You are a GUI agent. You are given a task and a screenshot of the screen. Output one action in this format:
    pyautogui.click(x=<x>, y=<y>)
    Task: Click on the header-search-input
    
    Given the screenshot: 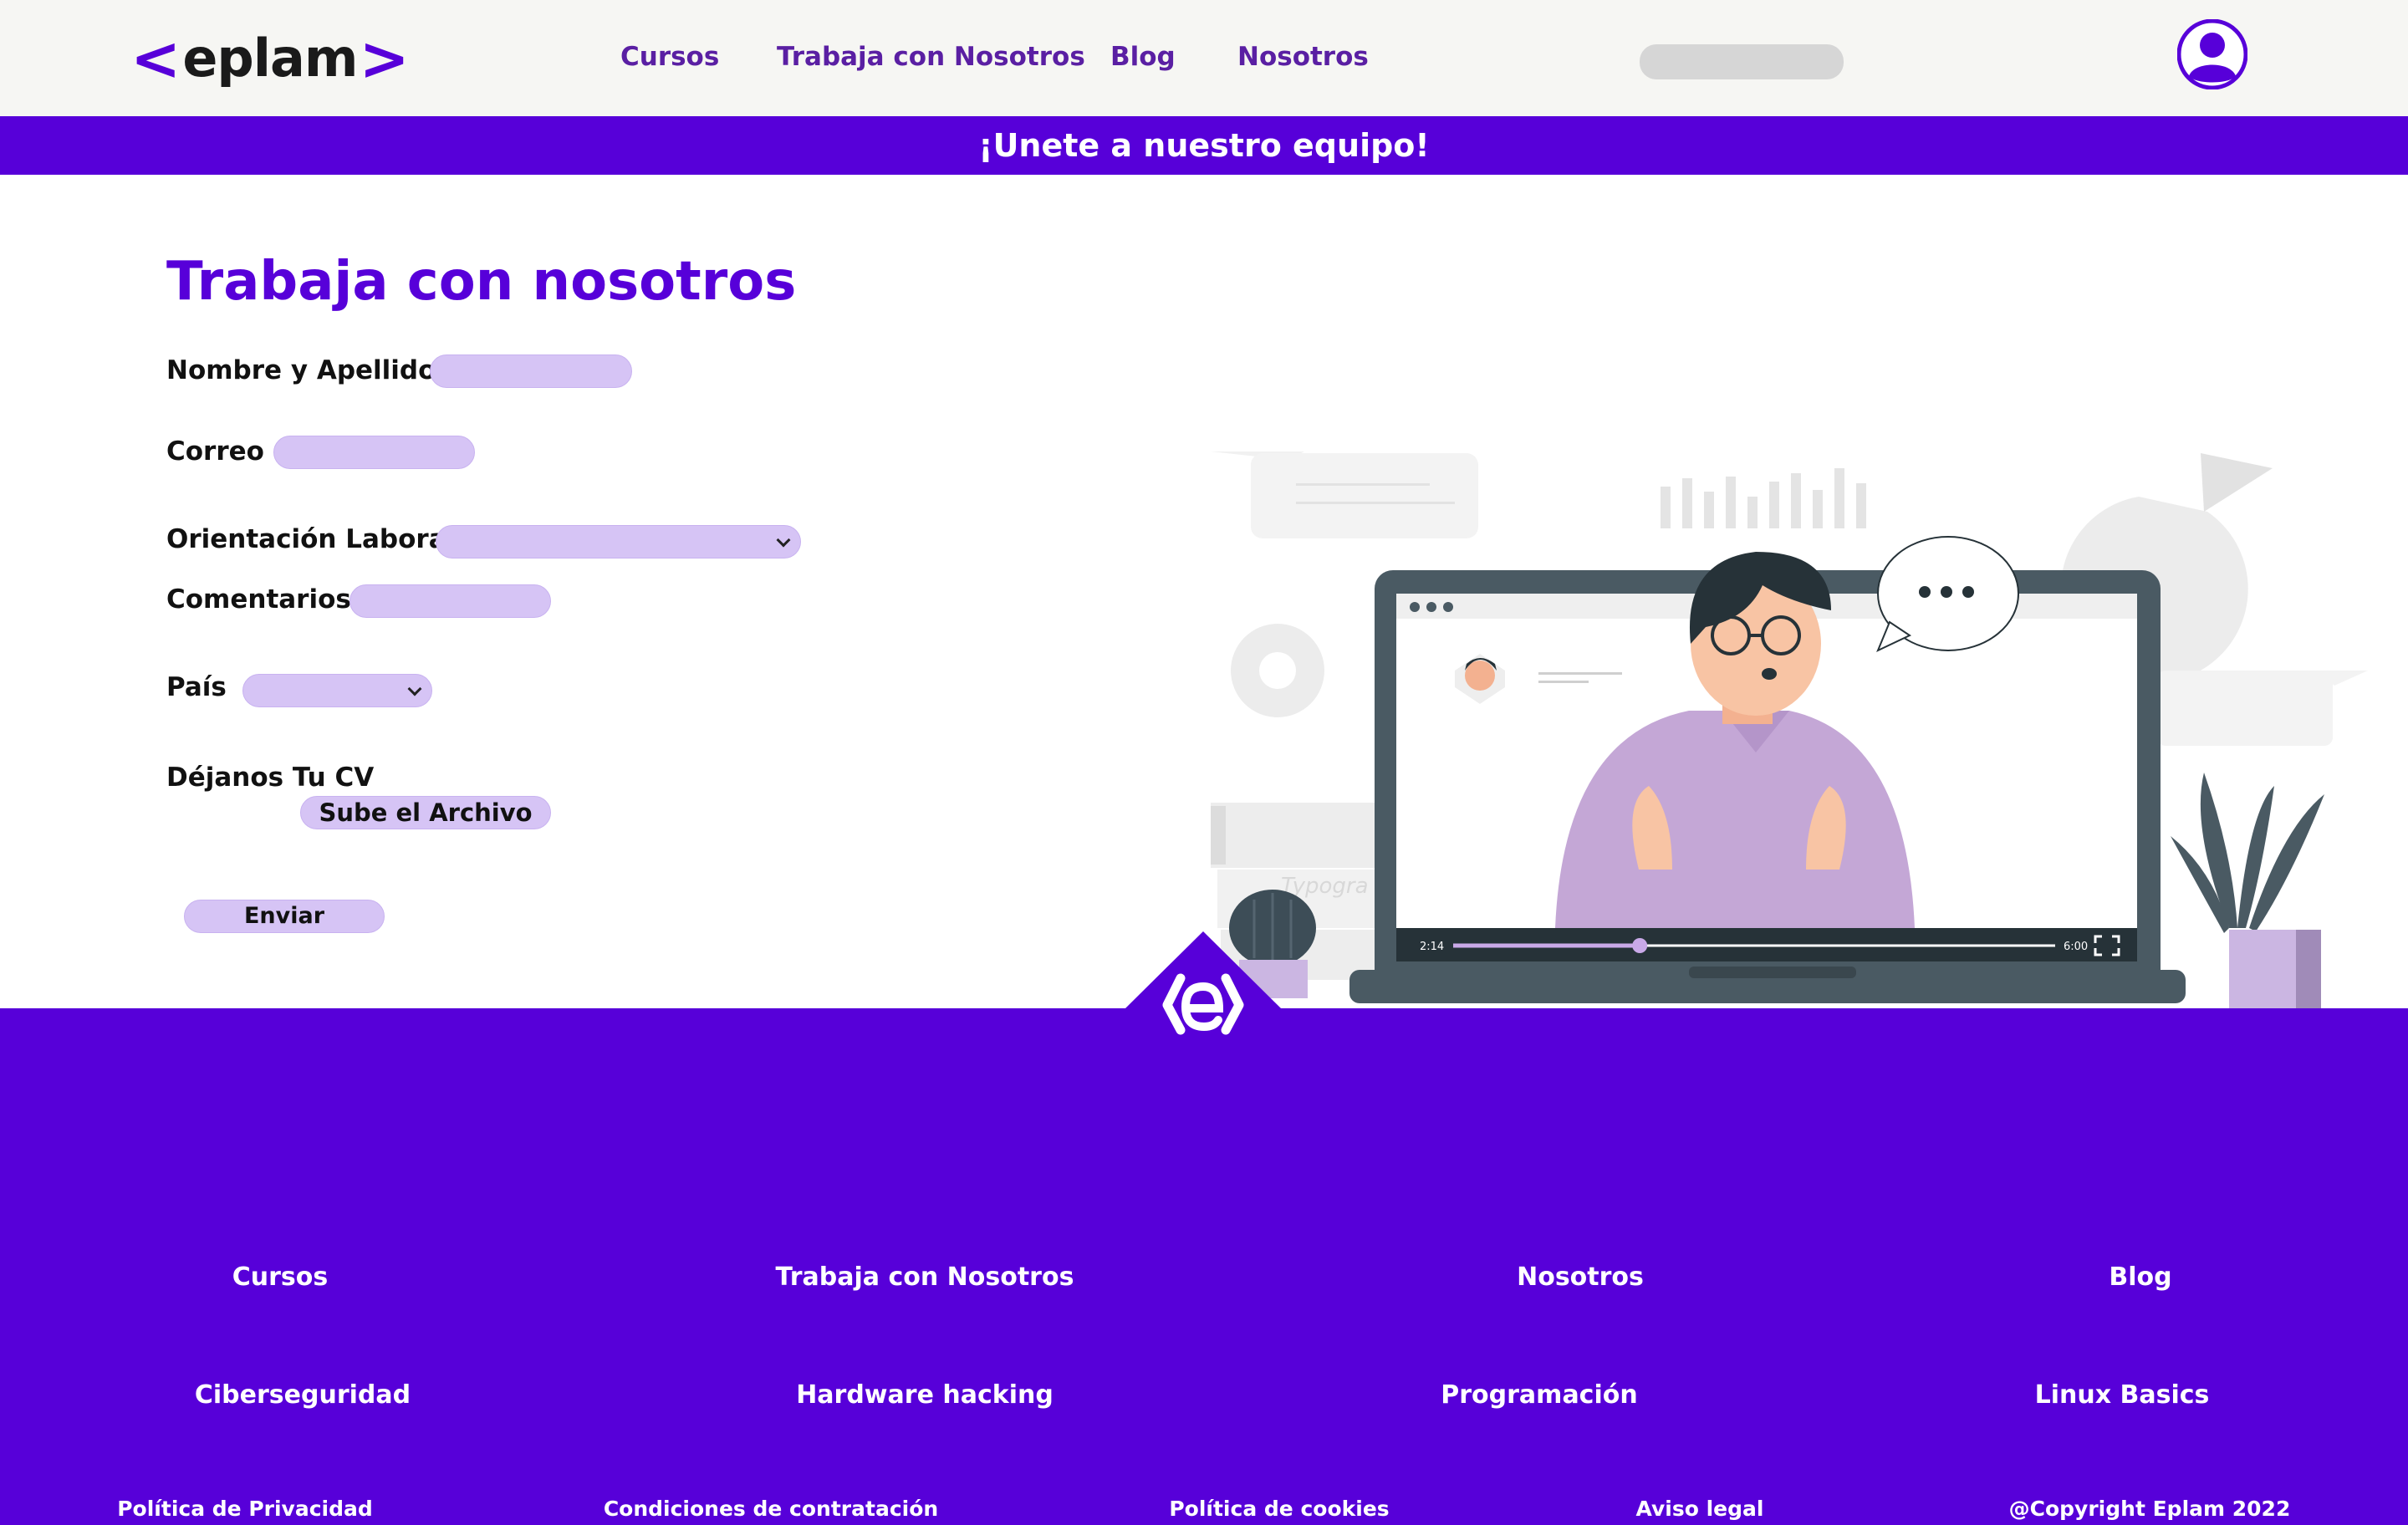 What is the action you would take?
    pyautogui.click(x=1742, y=61)
    